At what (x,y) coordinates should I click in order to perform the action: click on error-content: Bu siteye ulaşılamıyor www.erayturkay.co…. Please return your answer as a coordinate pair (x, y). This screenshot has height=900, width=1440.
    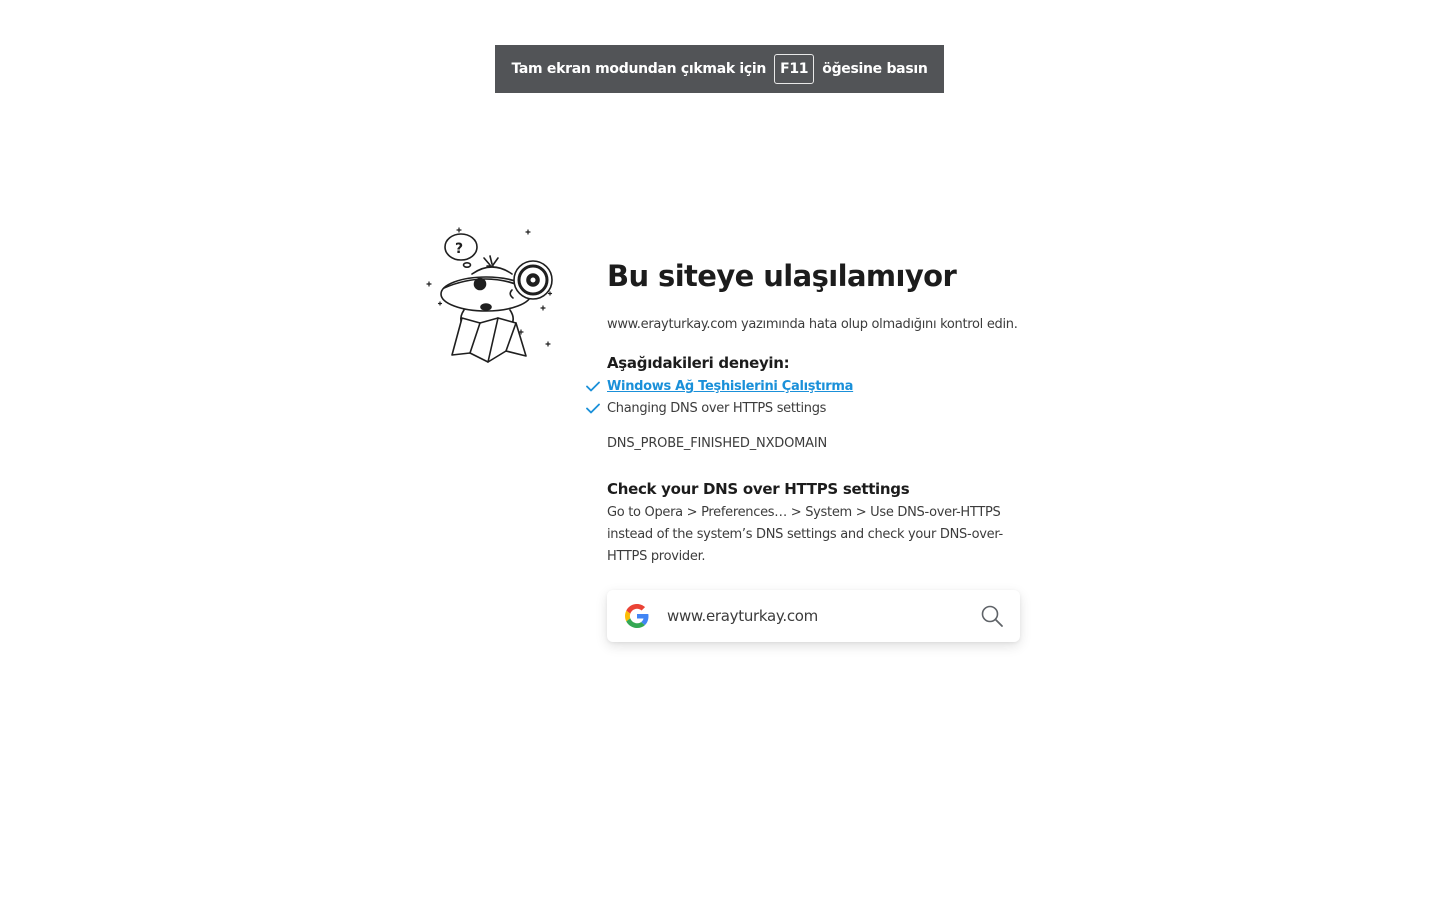
    Looking at the image, I should click on (806, 412).